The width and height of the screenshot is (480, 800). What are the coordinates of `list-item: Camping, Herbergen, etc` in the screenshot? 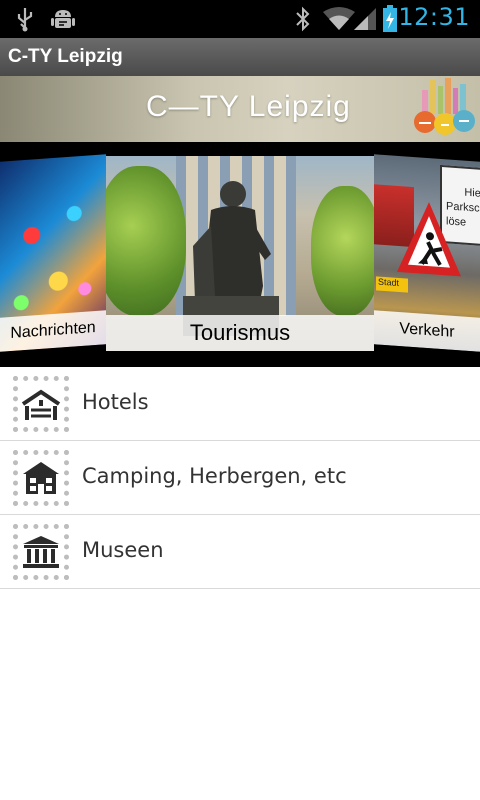 It's located at (240, 478).